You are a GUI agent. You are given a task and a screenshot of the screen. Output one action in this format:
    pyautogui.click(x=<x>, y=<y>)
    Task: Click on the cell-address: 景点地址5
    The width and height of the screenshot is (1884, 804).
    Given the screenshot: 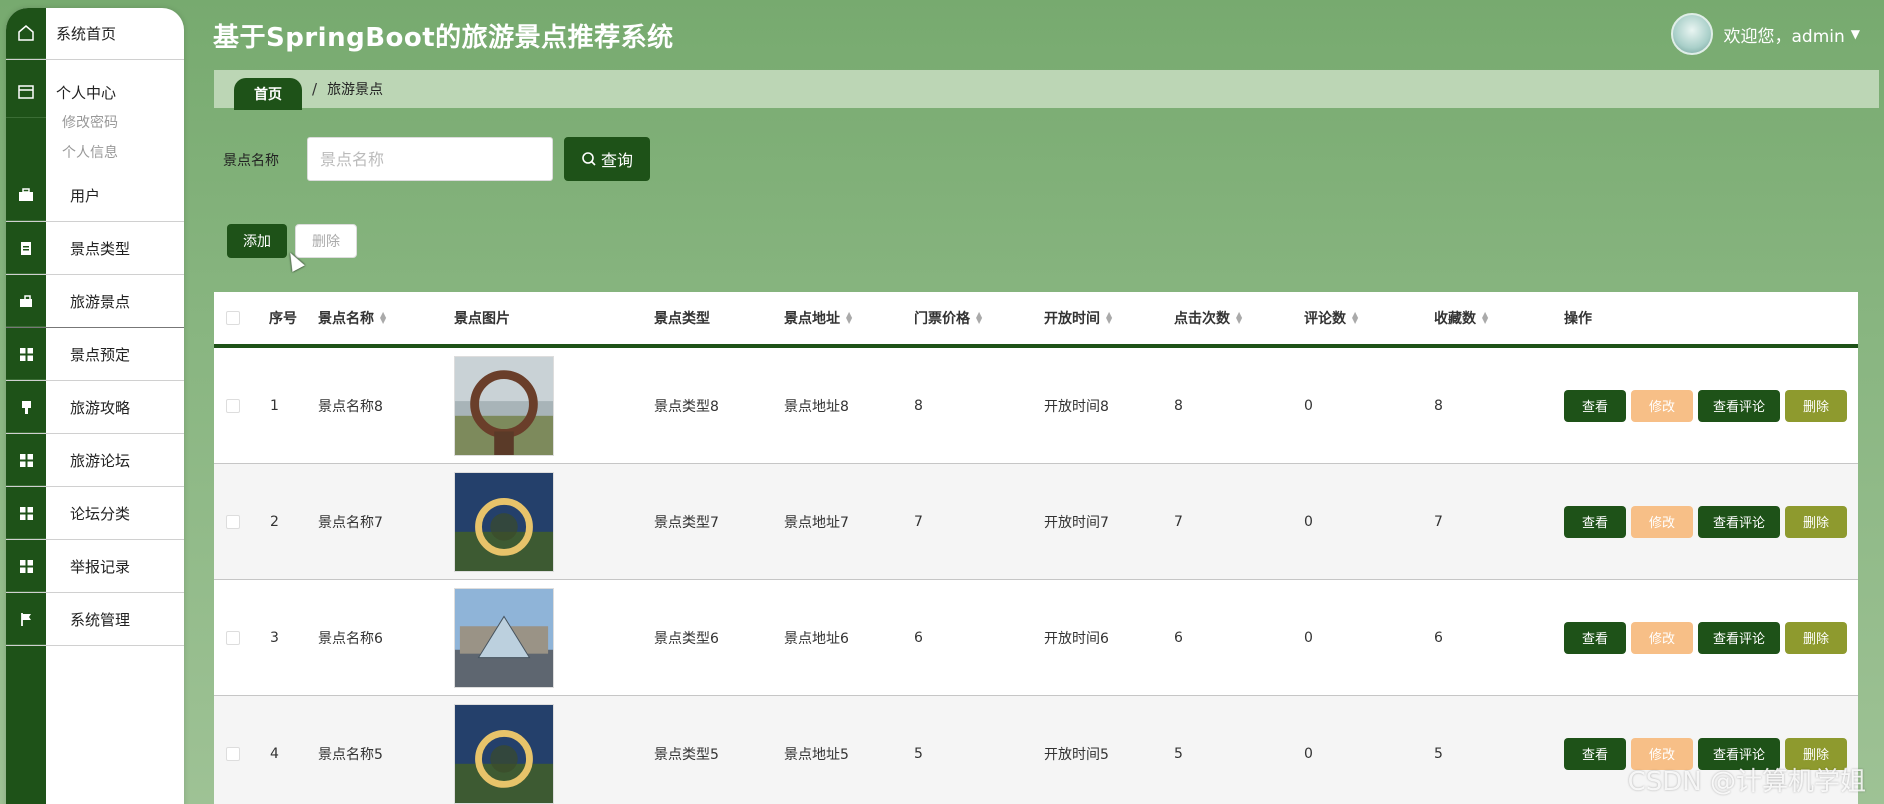 What is the action you would take?
    pyautogui.click(x=816, y=754)
    